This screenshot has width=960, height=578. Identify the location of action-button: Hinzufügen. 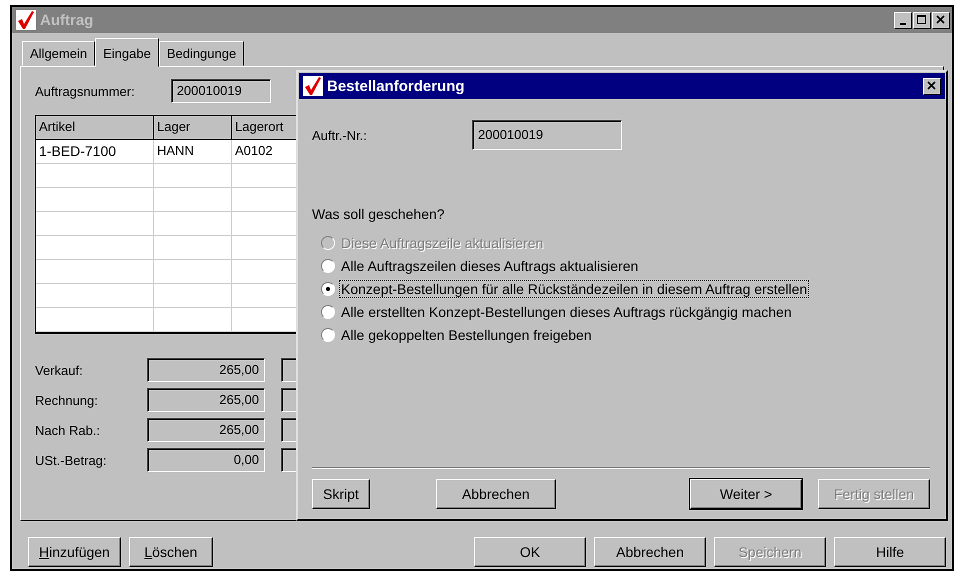
(74, 552).